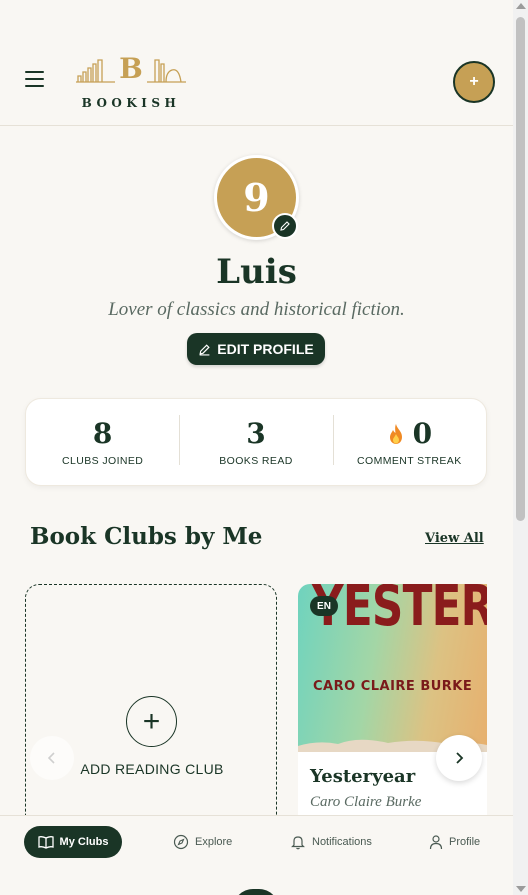 The width and height of the screenshot is (528, 895). What do you see at coordinates (324, 606) in the screenshot?
I see `language-badge: EN` at bounding box center [324, 606].